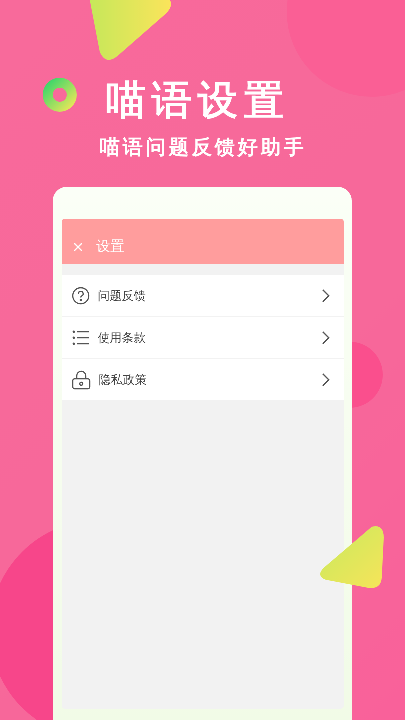 Image resolution: width=405 pixels, height=720 pixels. What do you see at coordinates (198, 101) in the screenshot?
I see `headline: 喵语设置` at bounding box center [198, 101].